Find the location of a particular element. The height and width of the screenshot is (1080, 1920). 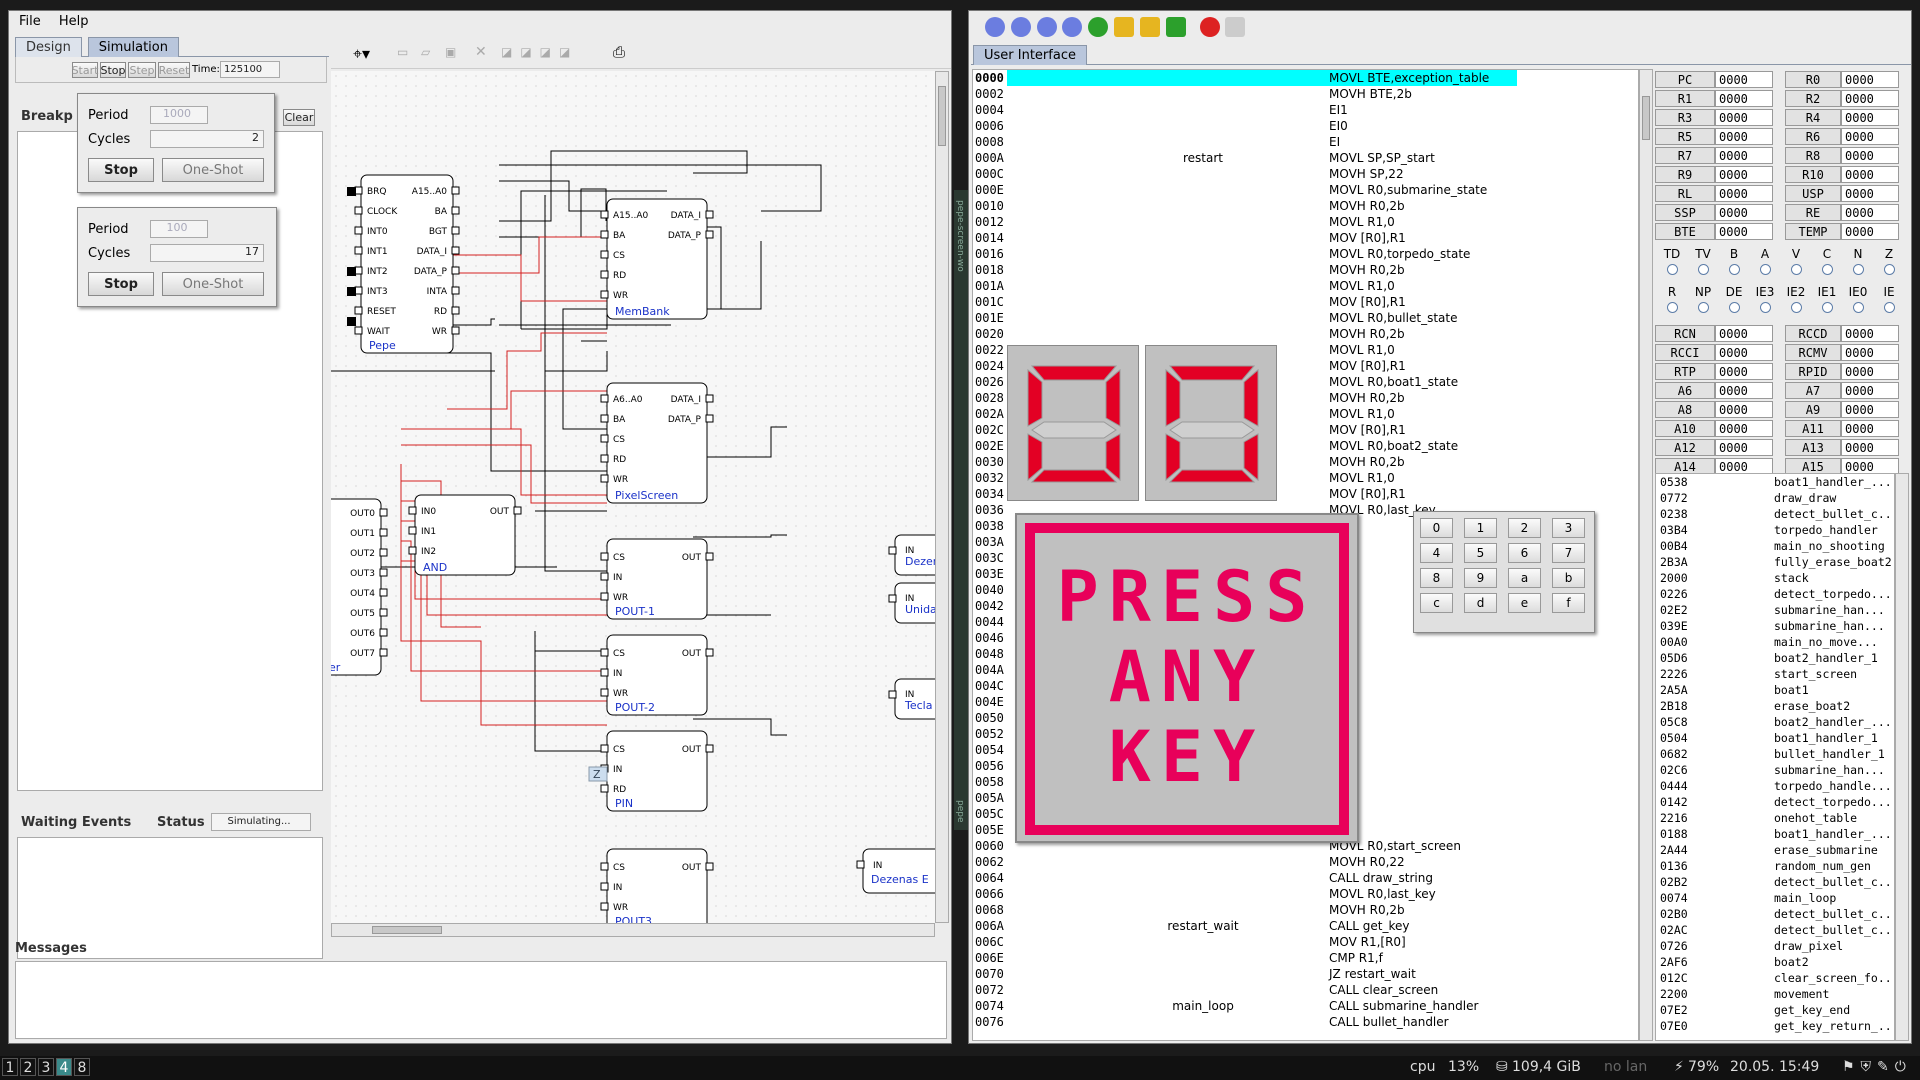

symbol-row: 07E2 get_key_end is located at coordinates (1775, 1010).